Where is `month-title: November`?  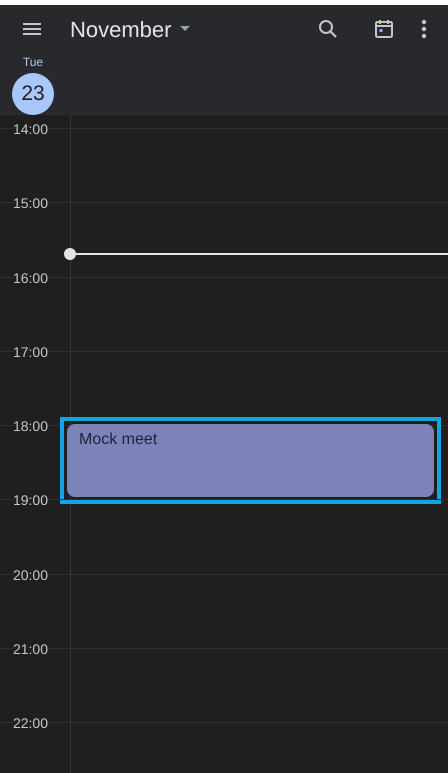
month-title: November is located at coordinates (121, 29).